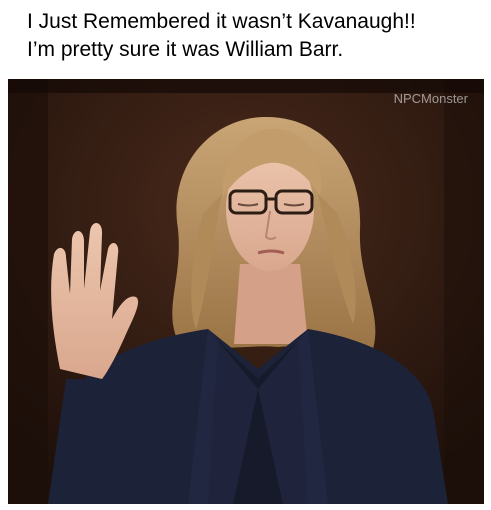 The width and height of the screenshot is (491, 510). What do you see at coordinates (464, 291) in the screenshot?
I see `panel-edge-right` at bounding box center [464, 291].